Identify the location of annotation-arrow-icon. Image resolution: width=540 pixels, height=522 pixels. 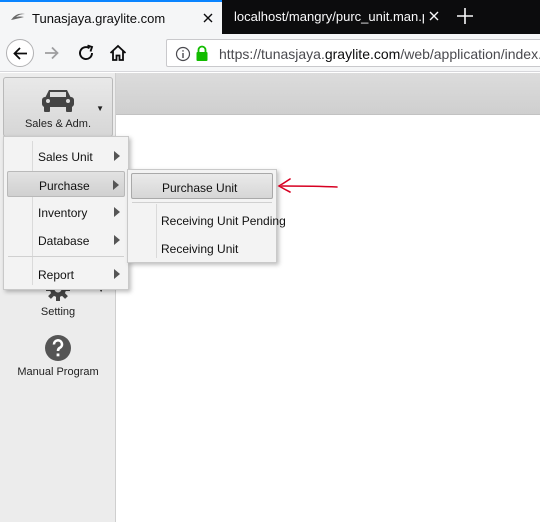
(307, 185).